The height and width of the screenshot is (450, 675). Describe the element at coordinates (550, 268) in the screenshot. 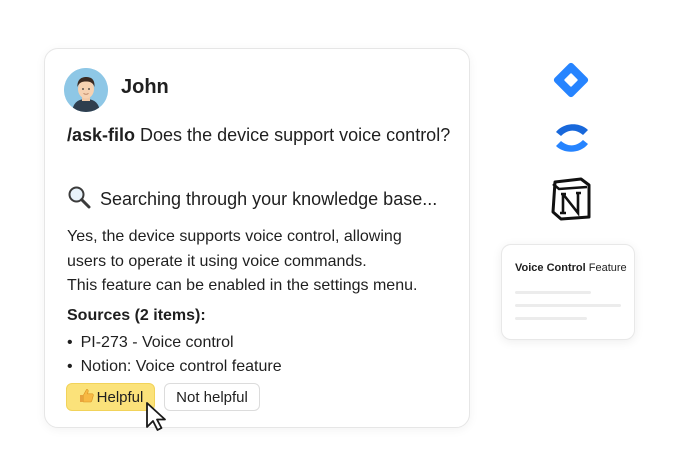

I see `preview-title-bold: Voice Control` at that location.